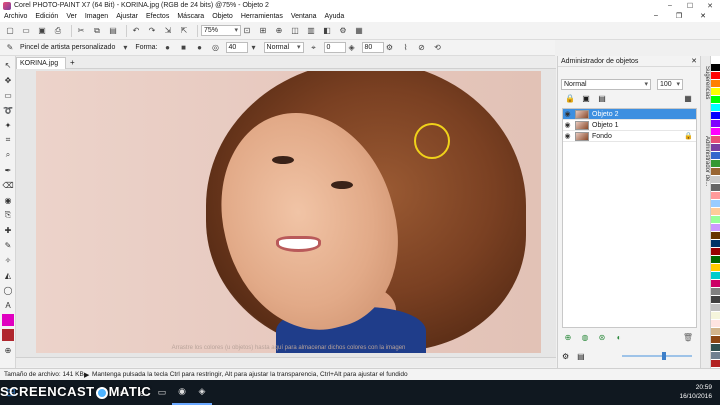 The height and width of the screenshot is (405, 720). I want to click on tab-sugerencias: Sugerencias, so click(706, 82).